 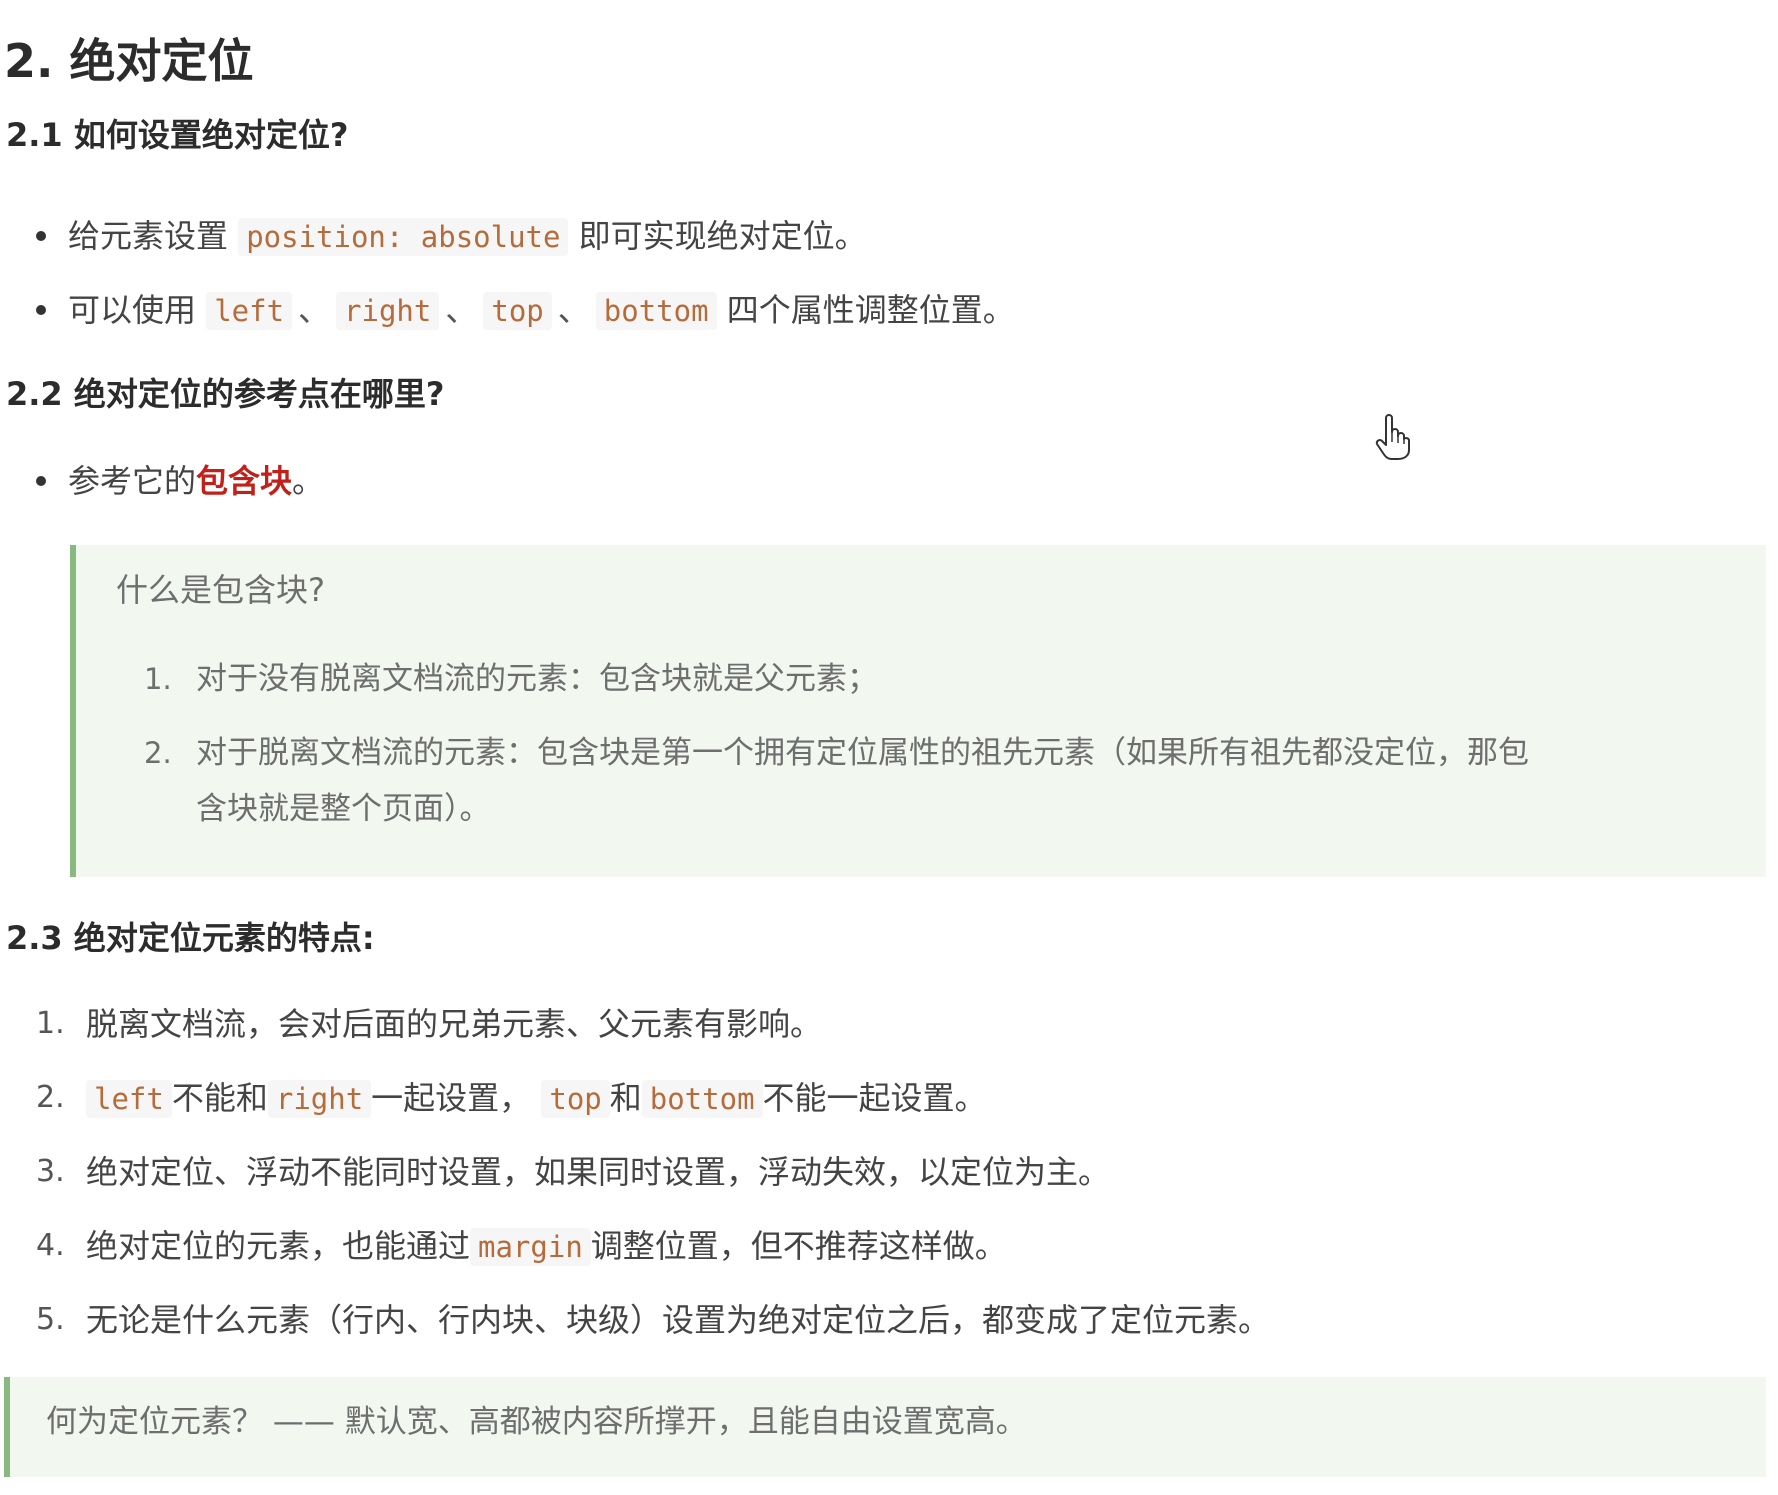 I want to click on list-item-2-3-2: left 不能和 right 一起设置， top 和 bottom 不能一起设置。, so click(x=536, y=1098).